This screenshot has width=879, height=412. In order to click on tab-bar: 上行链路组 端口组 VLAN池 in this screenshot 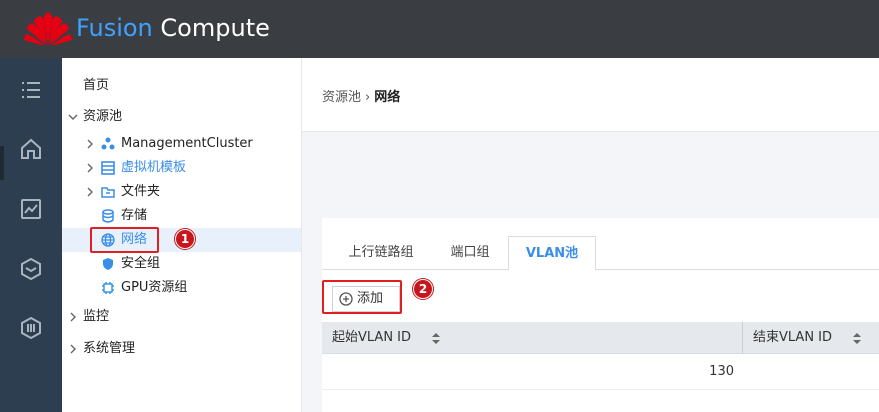, I will do `click(600, 253)`.